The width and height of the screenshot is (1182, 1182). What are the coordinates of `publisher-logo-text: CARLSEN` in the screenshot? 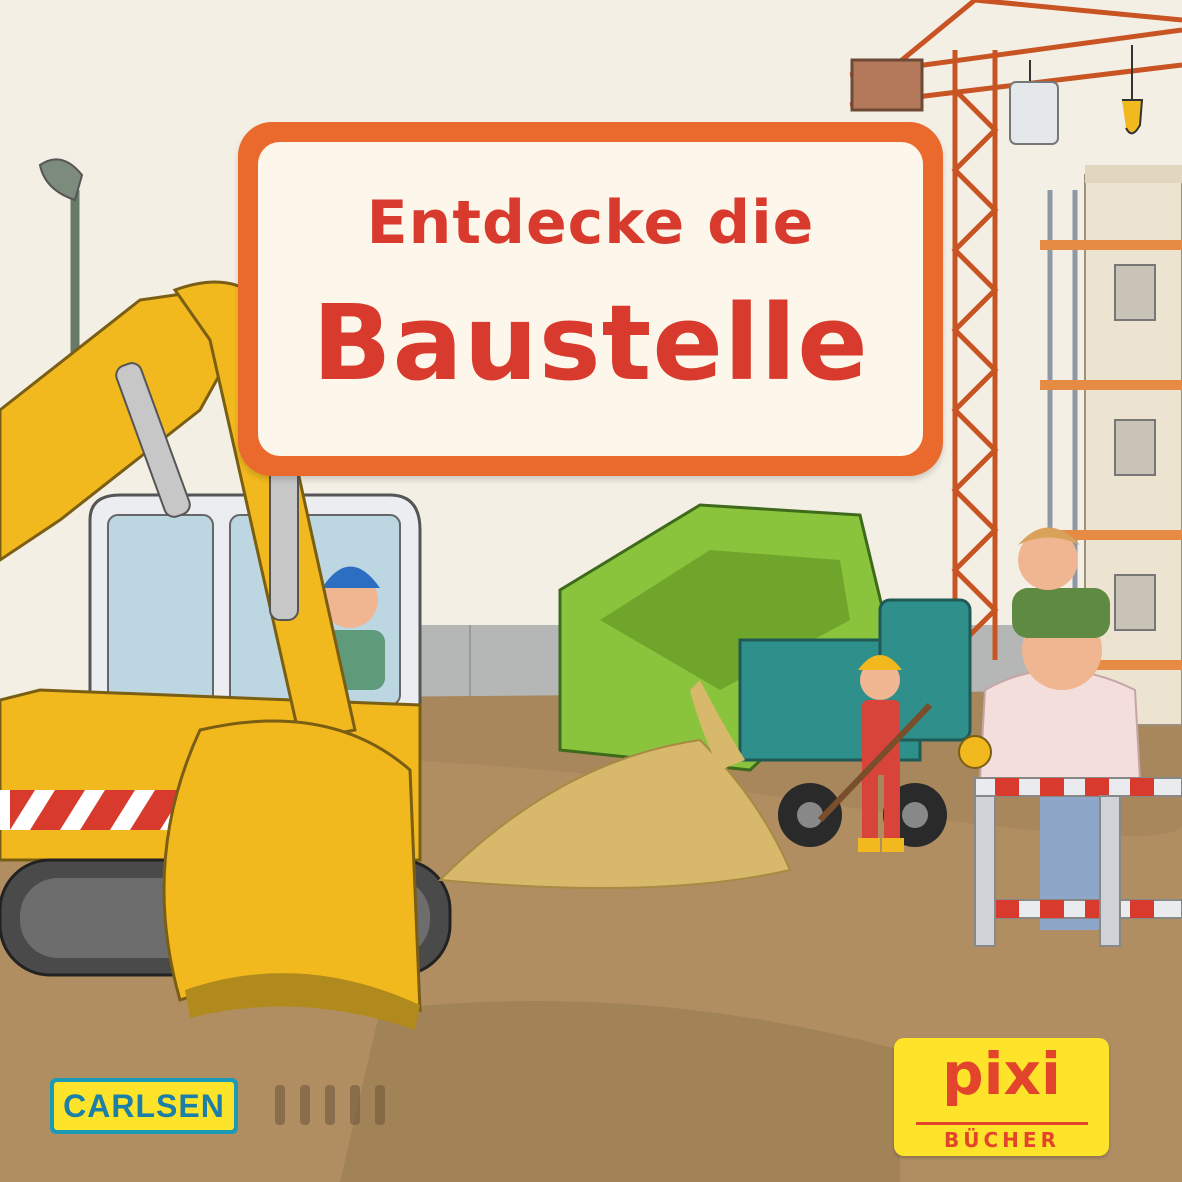 It's located at (144, 1106).